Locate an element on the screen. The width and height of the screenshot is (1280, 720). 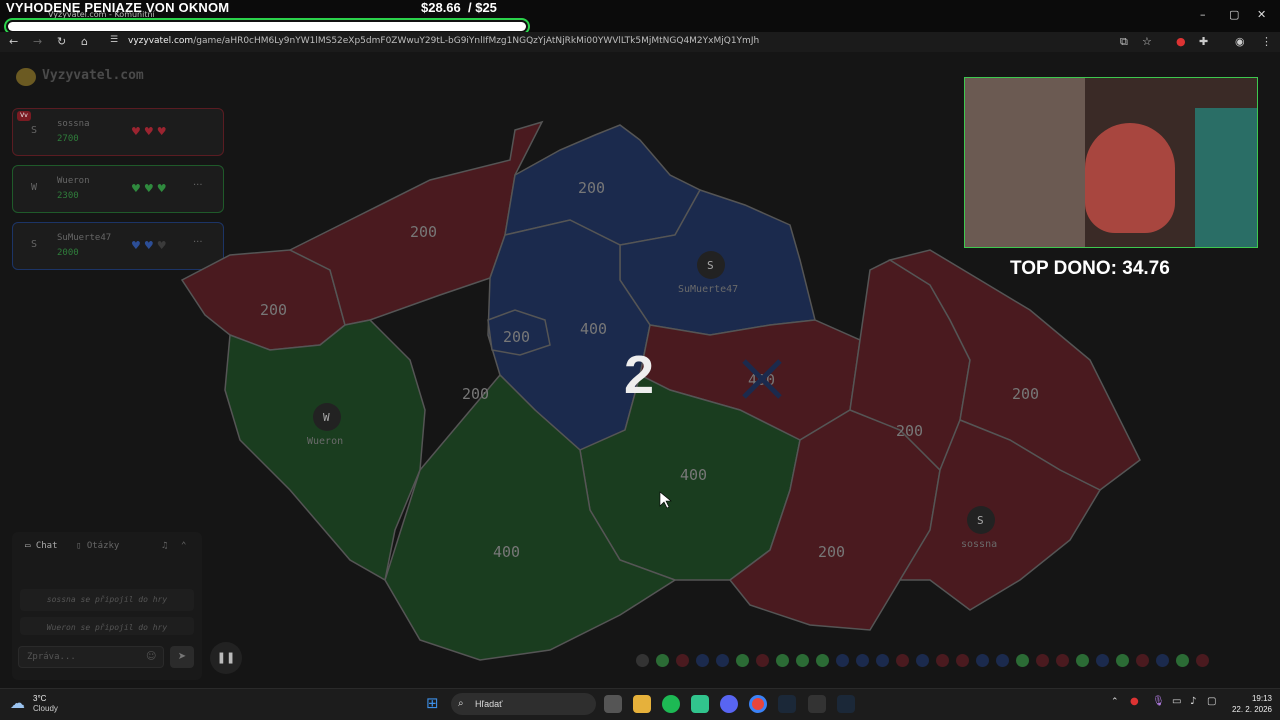
notification-bell-icon: ♫ is located at coordinates (164, 546).